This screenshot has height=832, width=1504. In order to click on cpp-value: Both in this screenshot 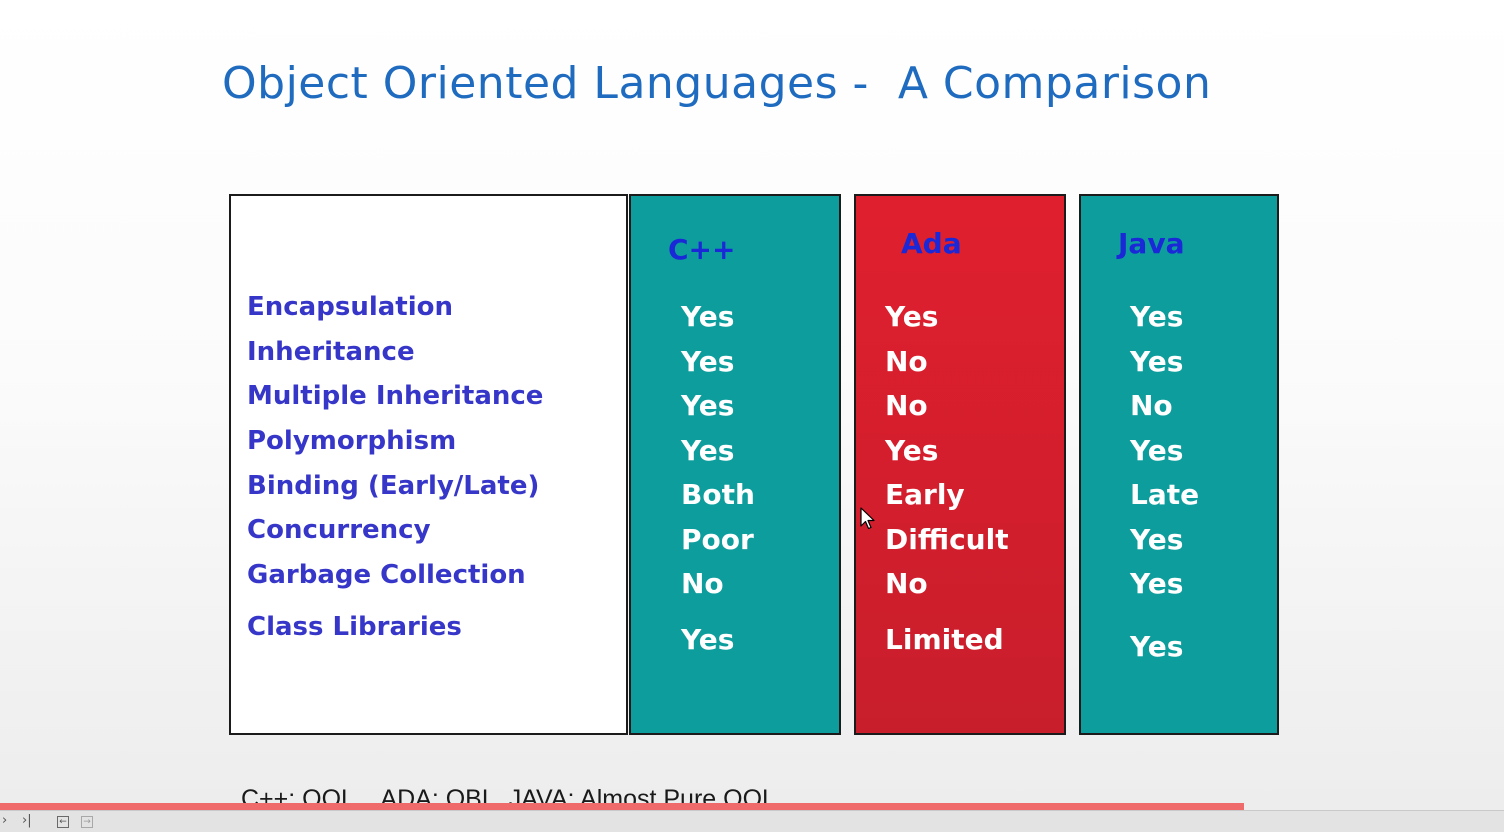, I will do `click(718, 494)`.